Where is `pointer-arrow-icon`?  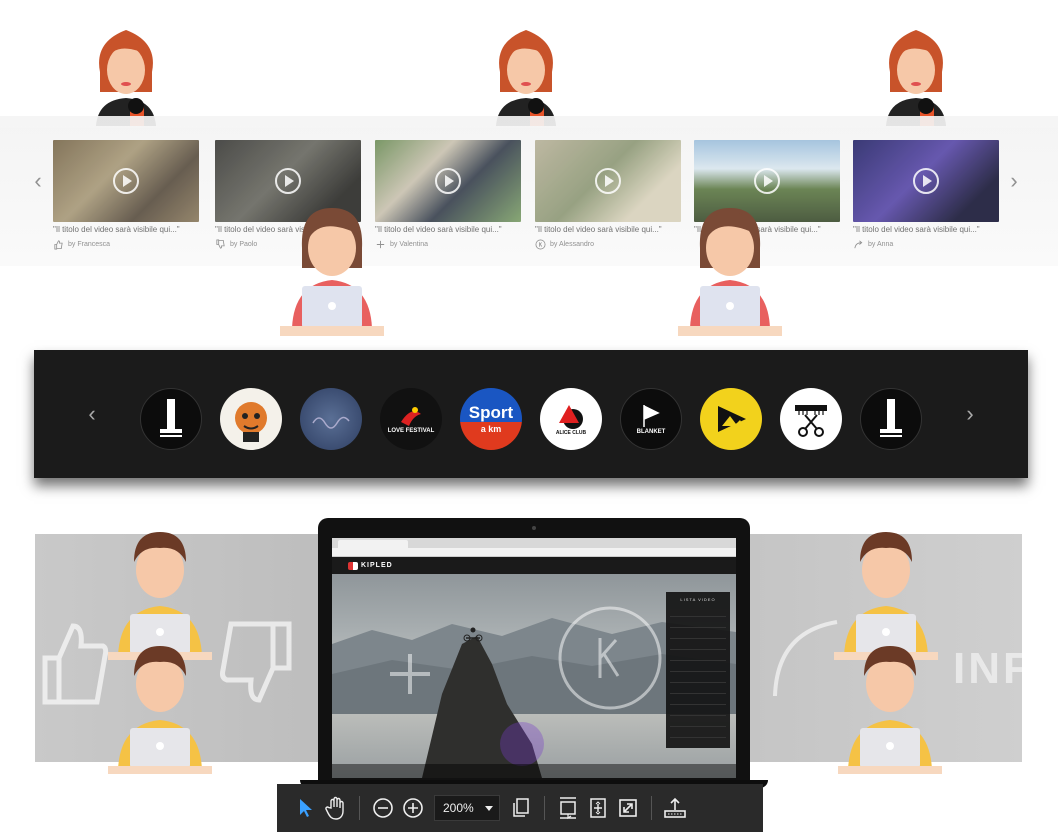
pointer-arrow-icon is located at coordinates (306, 808).